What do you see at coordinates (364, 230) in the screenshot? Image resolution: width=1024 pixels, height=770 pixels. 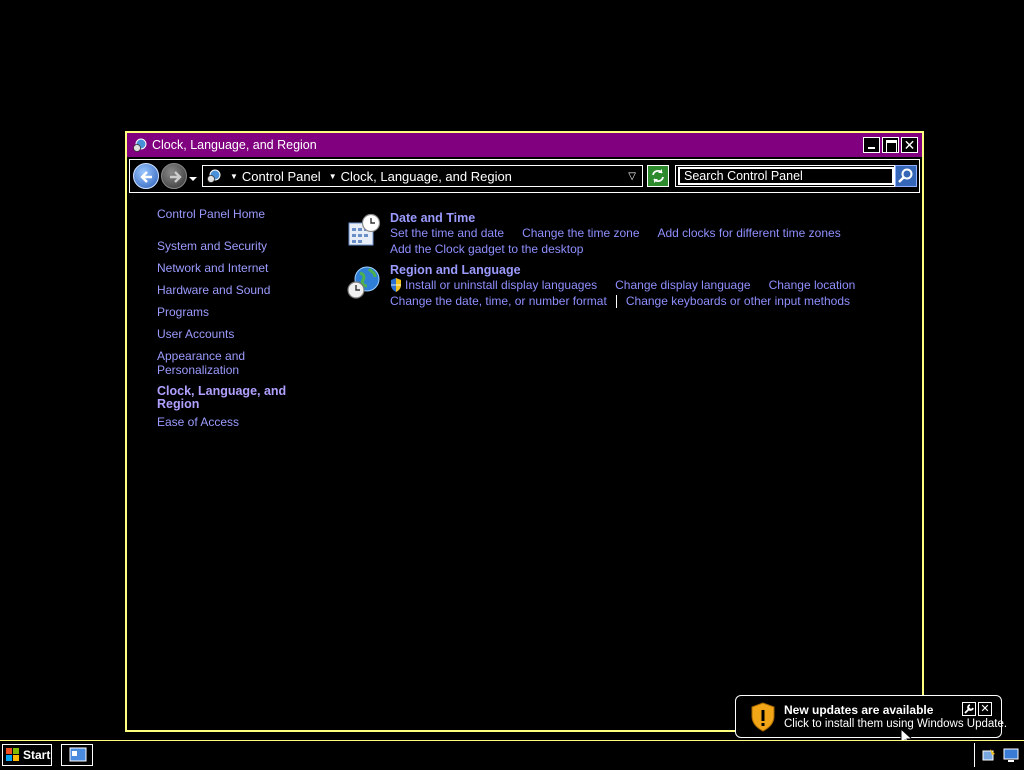 I see `calendar-clock-icon` at bounding box center [364, 230].